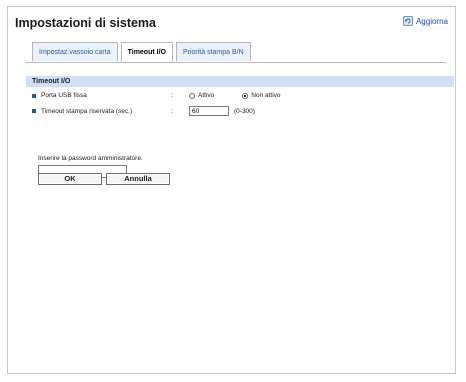 The height and width of the screenshot is (382, 466). I want to click on radio-active-label: Attivo, so click(206, 95).